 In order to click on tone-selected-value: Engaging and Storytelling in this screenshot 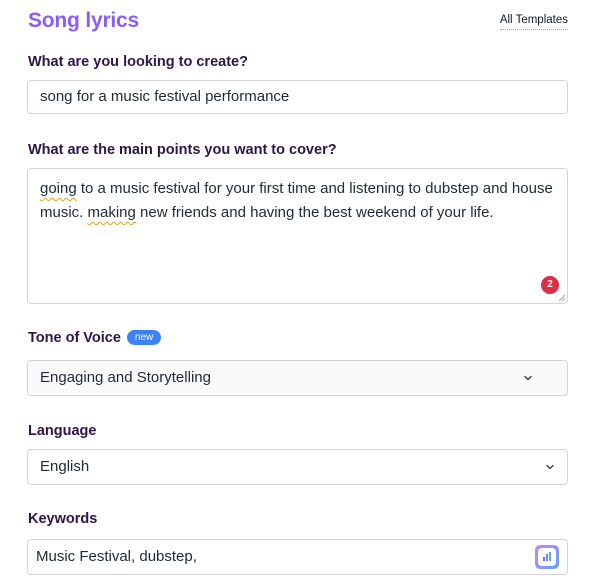, I will do `click(125, 377)`.